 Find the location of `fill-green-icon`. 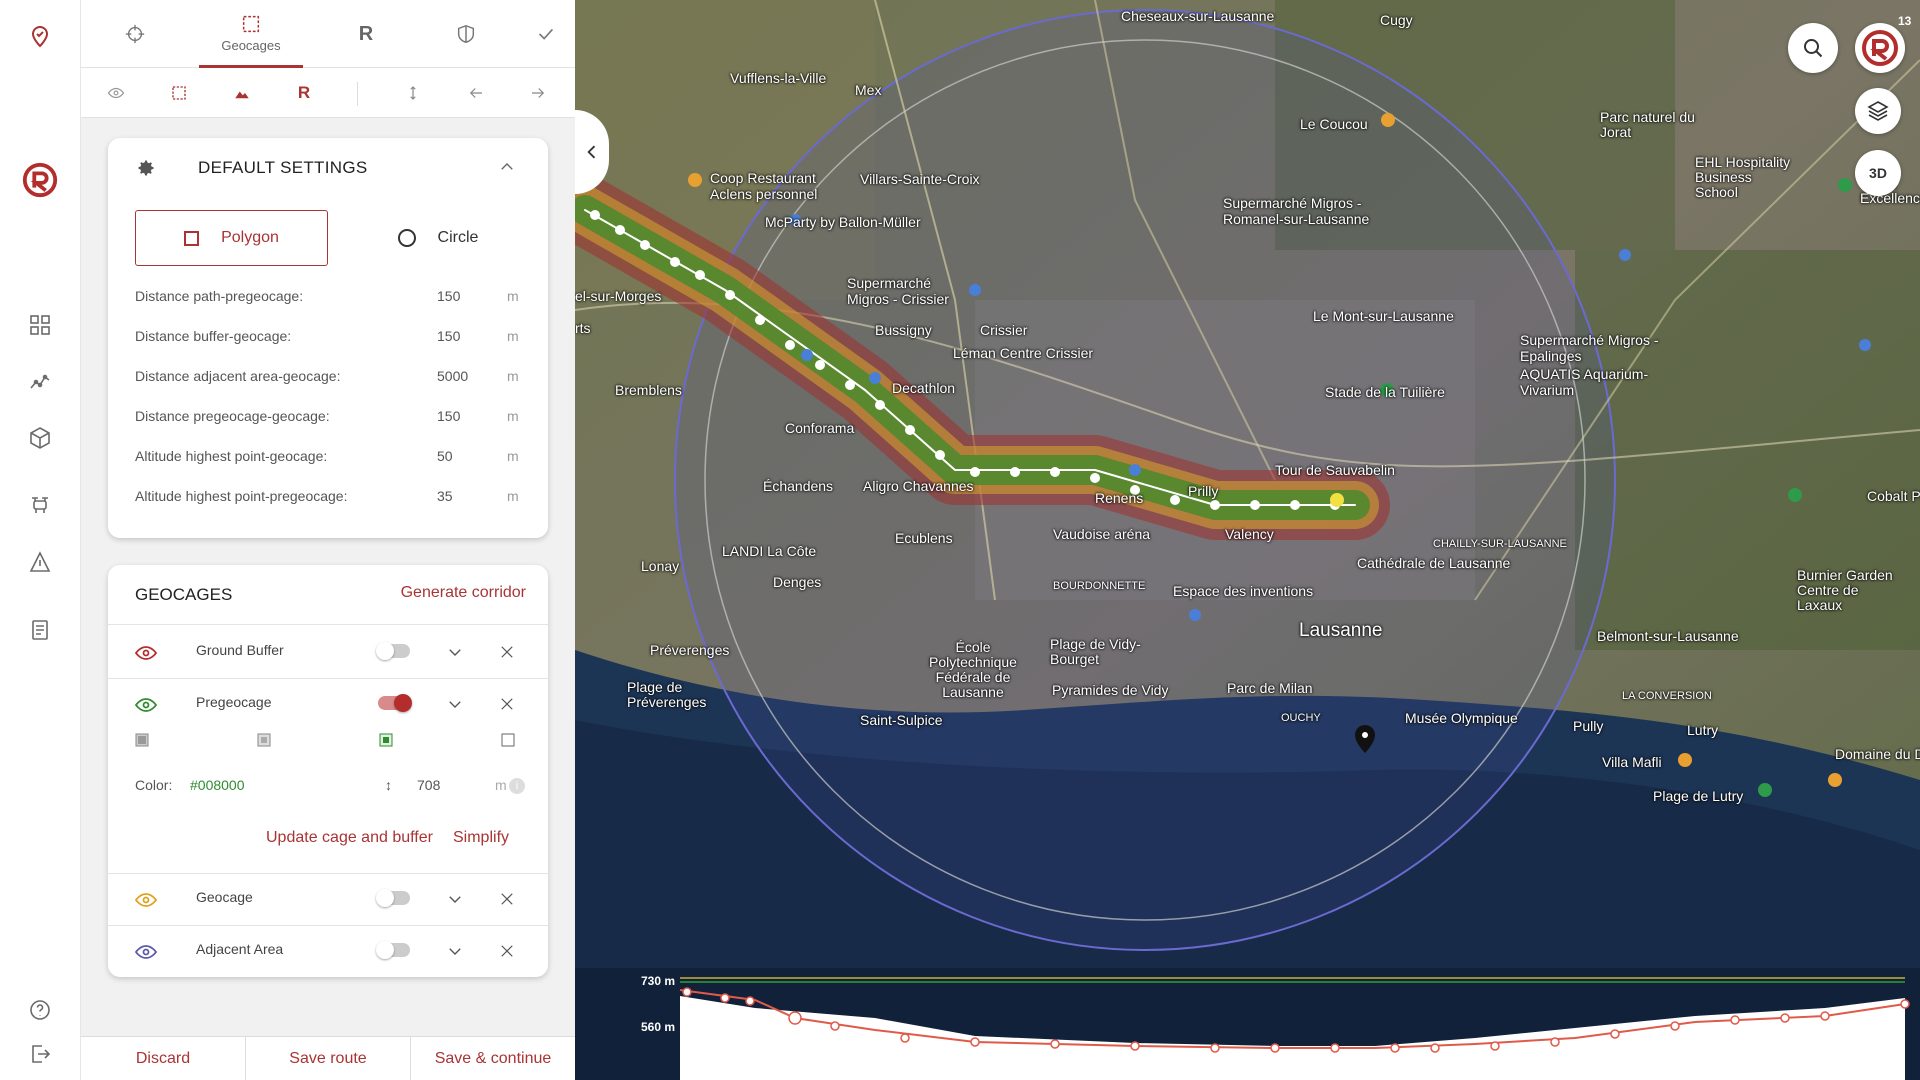

fill-green-icon is located at coordinates (386, 740).